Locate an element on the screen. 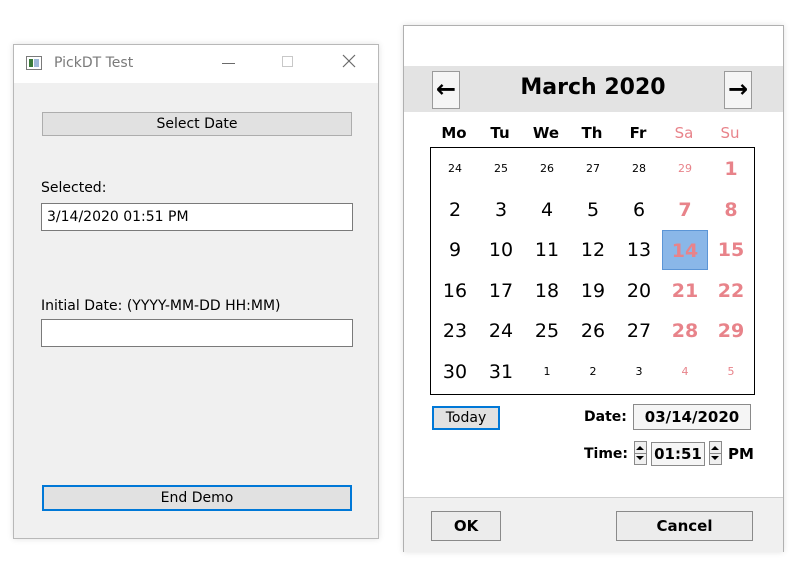  calendar-day: 22 is located at coordinates (731, 291).